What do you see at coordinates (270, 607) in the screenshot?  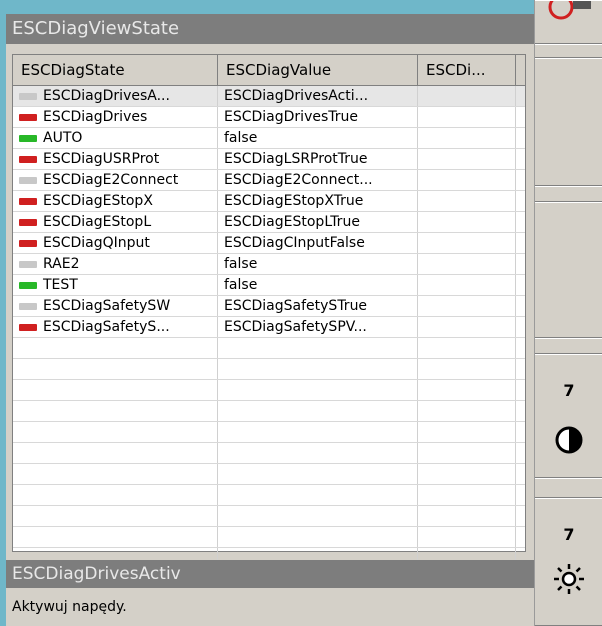 I see `selected-item-description: Aktywuj napędy.` at bounding box center [270, 607].